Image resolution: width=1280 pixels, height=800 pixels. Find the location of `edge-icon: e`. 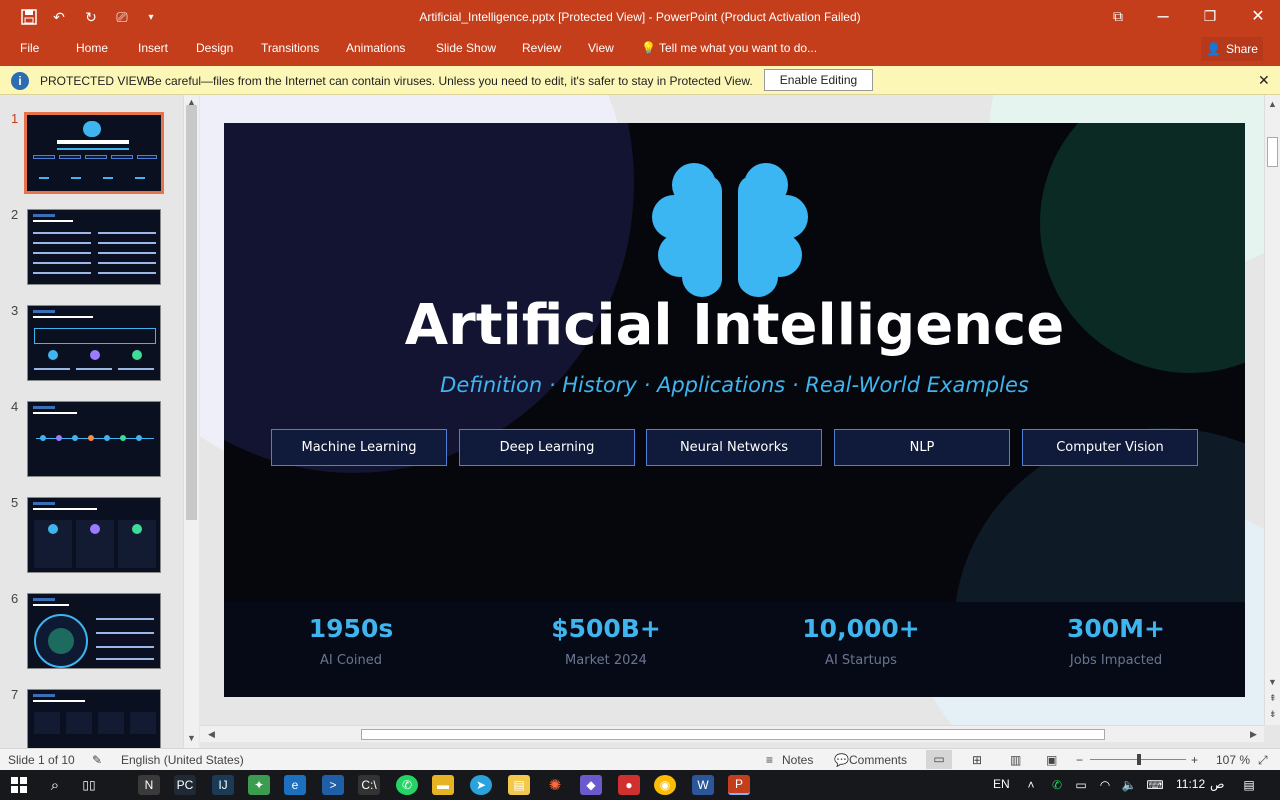

edge-icon: e is located at coordinates (295, 785).